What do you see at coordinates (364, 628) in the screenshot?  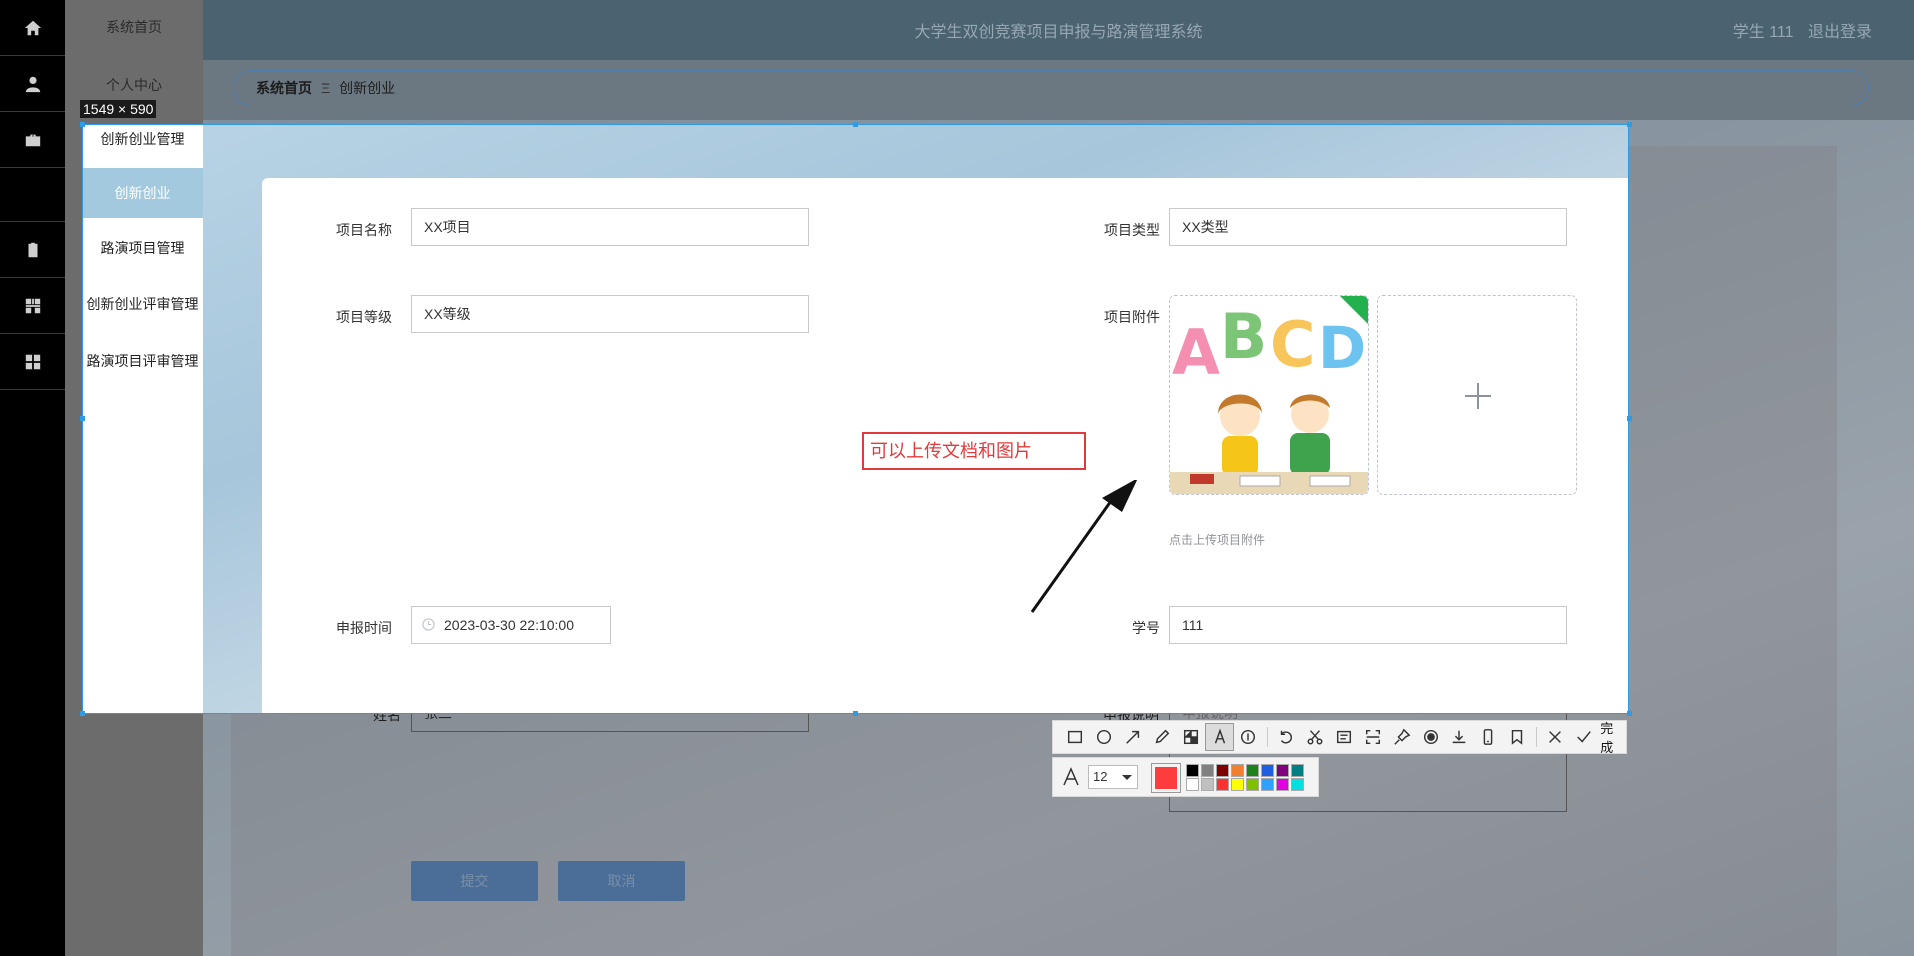 I see `apply-time-label: 申报时间` at bounding box center [364, 628].